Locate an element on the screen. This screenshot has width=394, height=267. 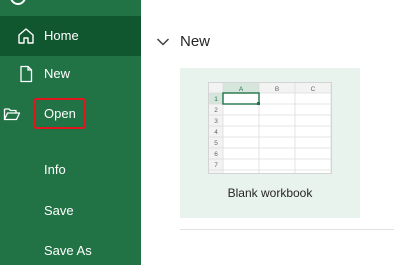
row-header-label: 7 is located at coordinates (216, 165).